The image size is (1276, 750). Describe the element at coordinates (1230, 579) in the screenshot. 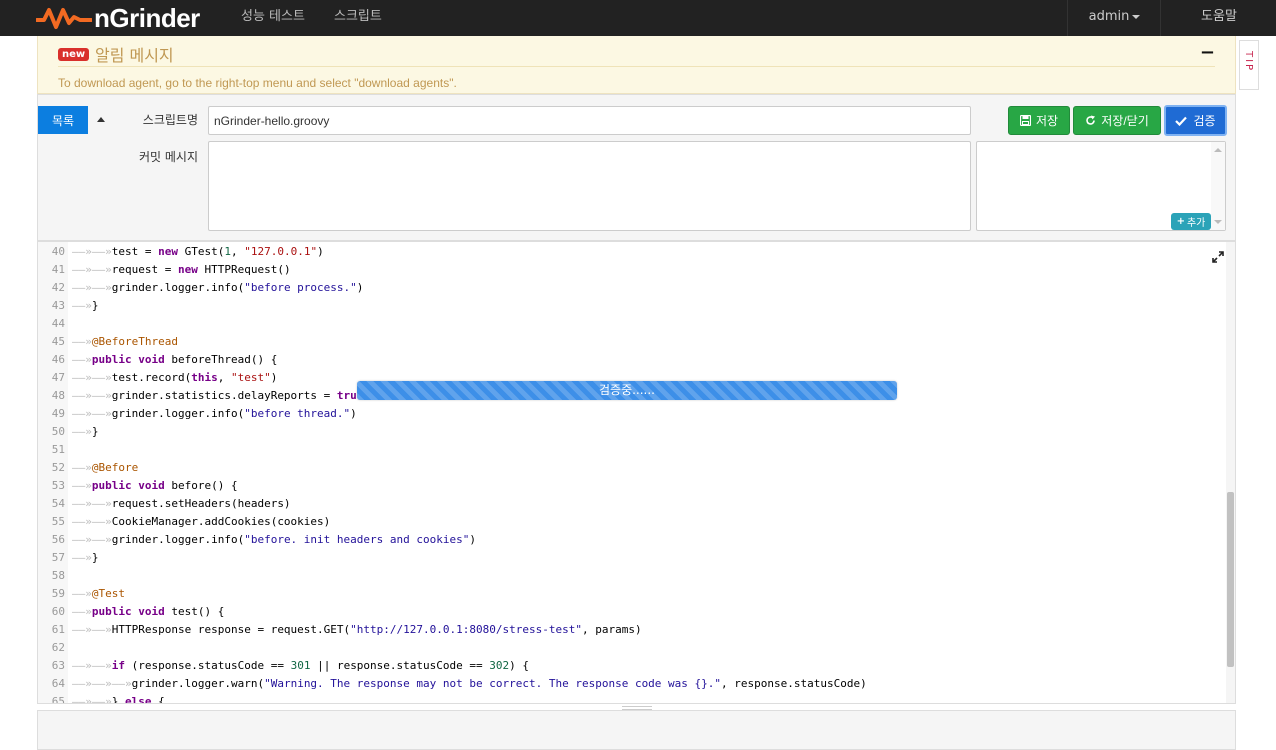

I see `editor-scrollbar-thumb` at that location.